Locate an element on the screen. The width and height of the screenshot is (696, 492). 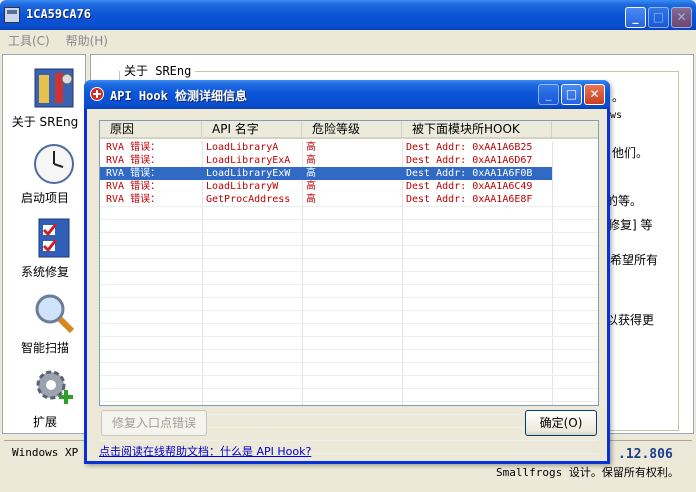
sidebar-item-label: 启动项目 is located at coordinates (44, 198).